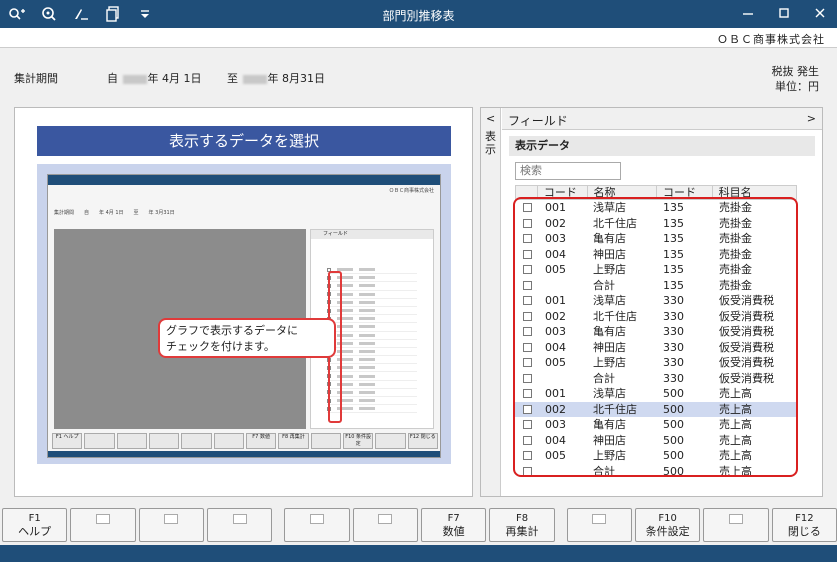 This screenshot has height=562, width=837. Describe the element at coordinates (656, 208) in the screenshot. I see `table-row: 001 浅草店 135 売掛金` at that location.